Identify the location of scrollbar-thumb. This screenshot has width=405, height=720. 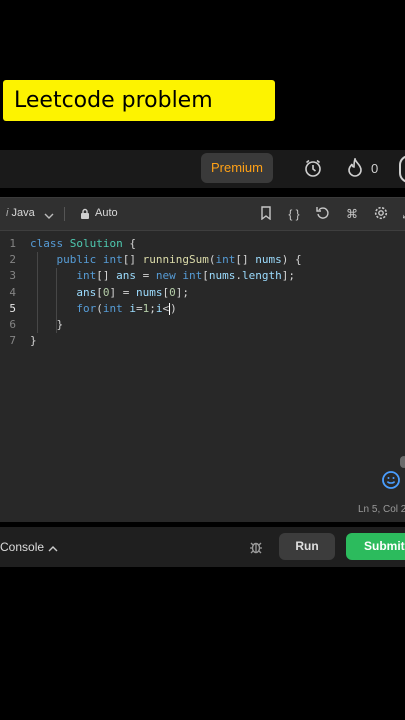
(402, 462).